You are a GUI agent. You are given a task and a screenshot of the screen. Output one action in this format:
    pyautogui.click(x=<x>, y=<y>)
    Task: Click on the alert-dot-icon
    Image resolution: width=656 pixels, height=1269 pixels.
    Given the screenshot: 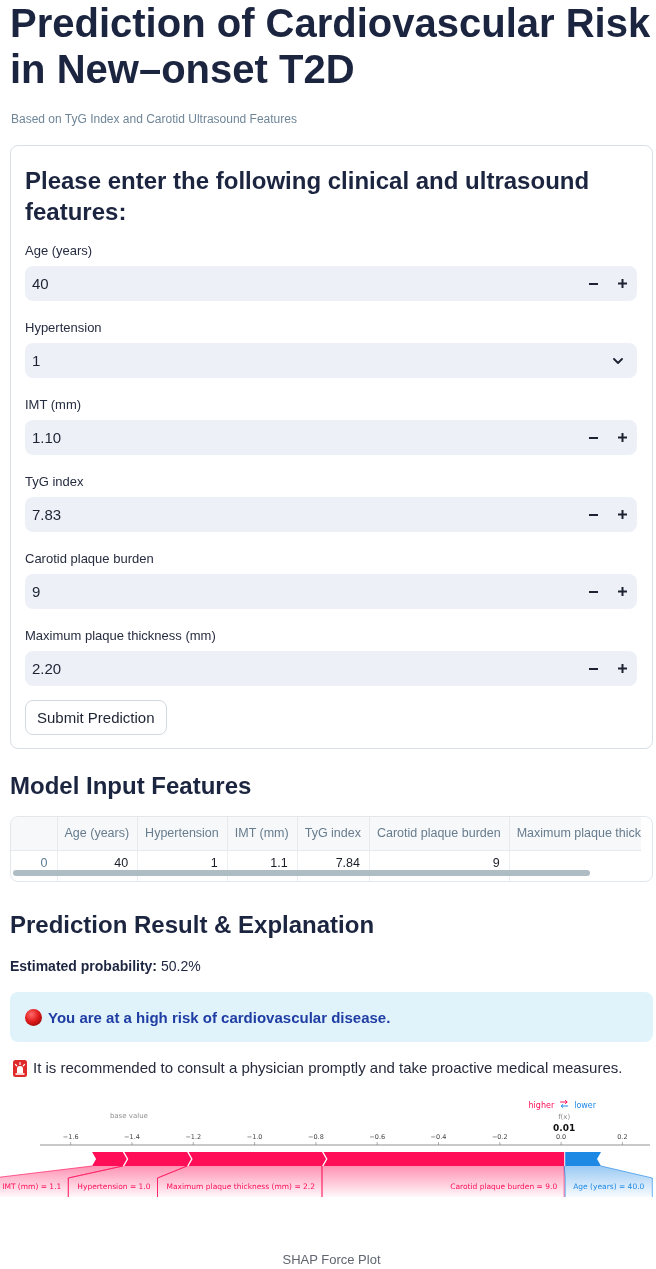 What is the action you would take?
    pyautogui.click(x=33, y=1017)
    